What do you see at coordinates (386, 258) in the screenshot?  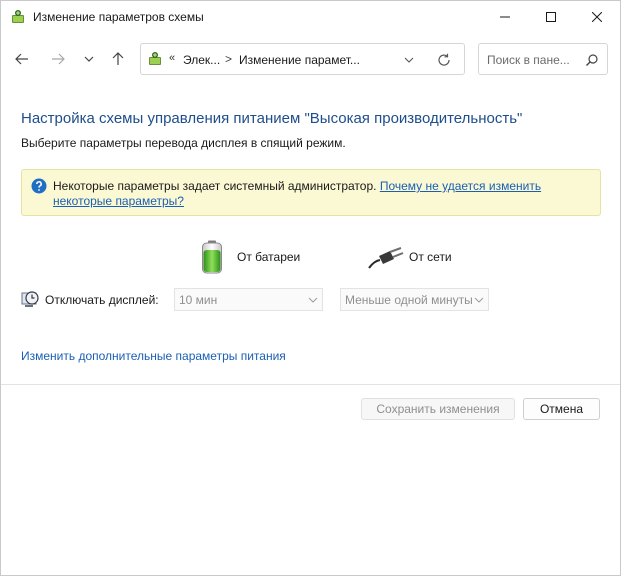 I see `power-plug-icon` at bounding box center [386, 258].